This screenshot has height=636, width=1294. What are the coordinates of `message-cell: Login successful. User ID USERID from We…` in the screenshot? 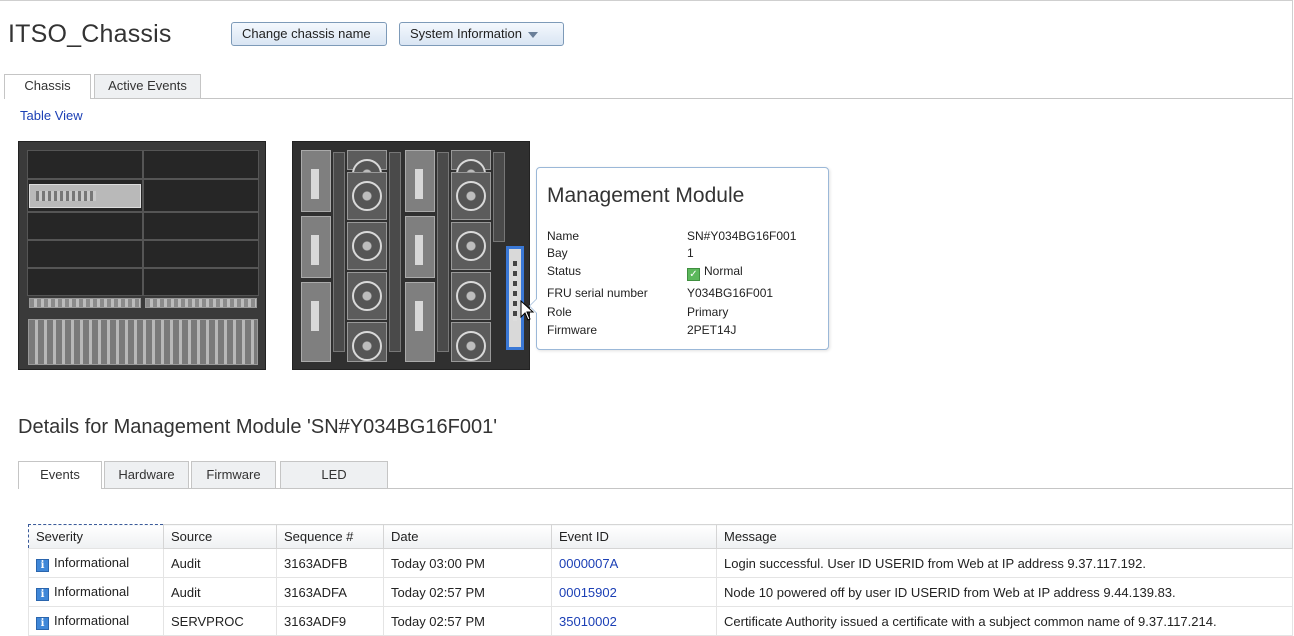 It's located at (1004, 563).